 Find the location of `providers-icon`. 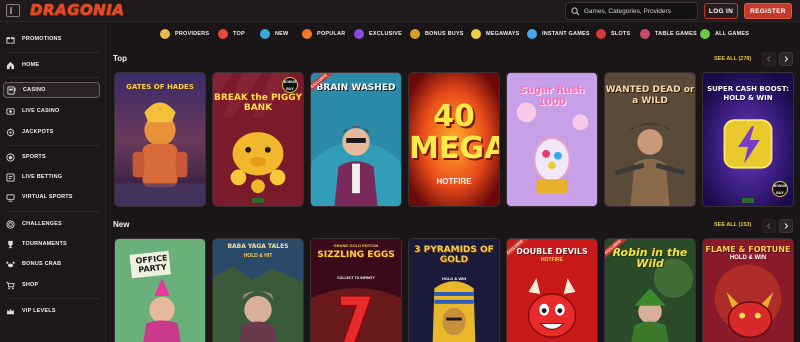

providers-icon is located at coordinates (165, 34).